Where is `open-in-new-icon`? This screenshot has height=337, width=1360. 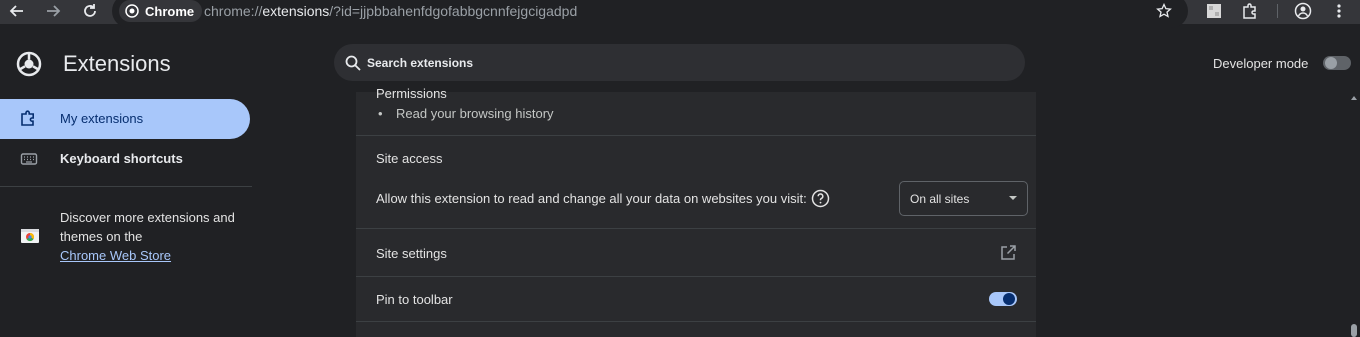 open-in-new-icon is located at coordinates (1008, 253).